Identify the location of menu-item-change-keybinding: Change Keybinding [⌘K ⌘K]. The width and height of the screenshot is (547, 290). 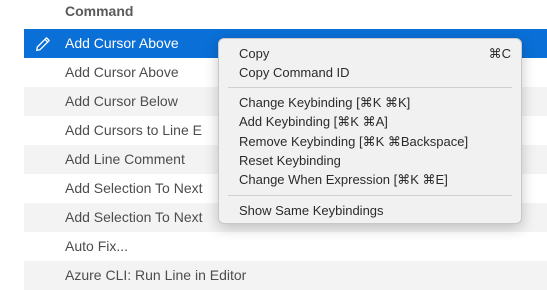
(375, 103).